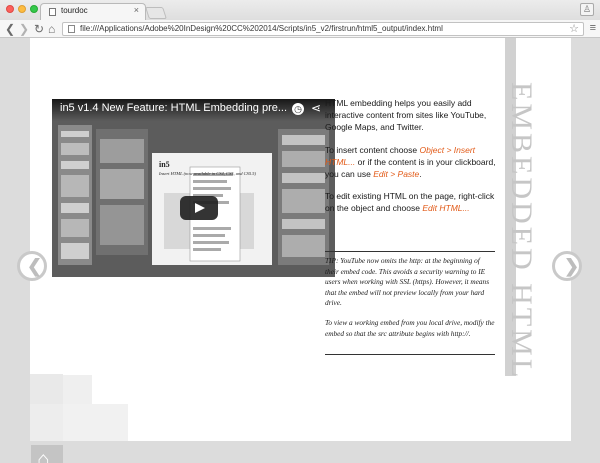 This screenshot has height=463, width=600. Describe the element at coordinates (74, 10) in the screenshot. I see `tab-title: tourdoc` at that location.